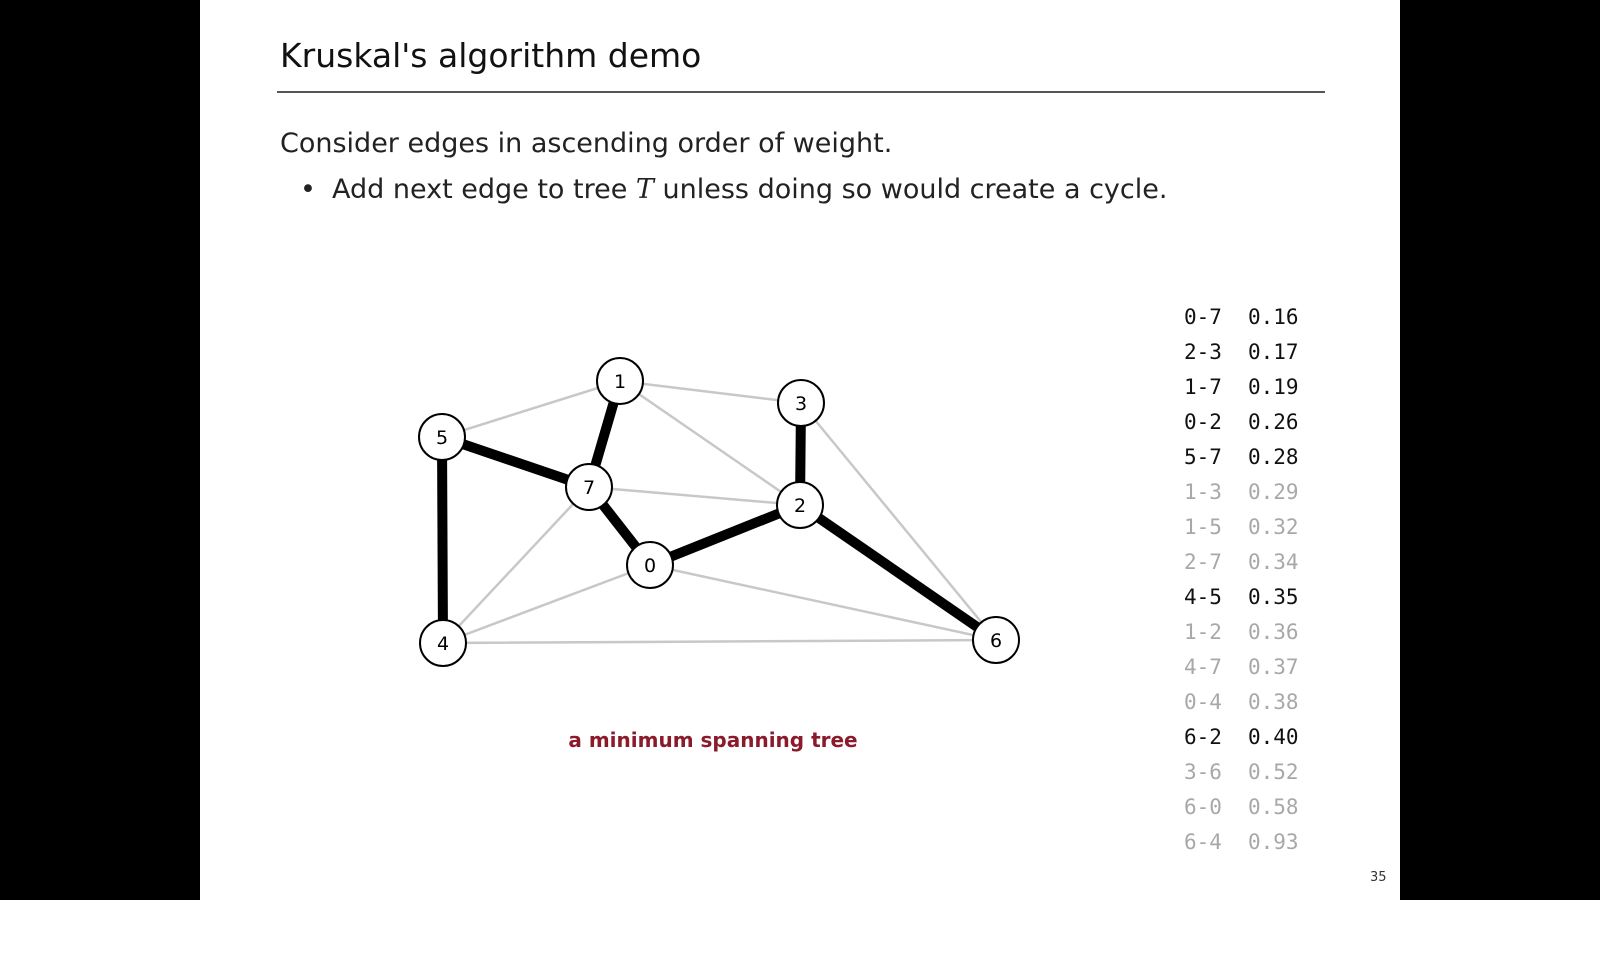 This screenshot has width=1600, height=960. What do you see at coordinates (1273, 632) in the screenshot?
I see `edge-weight: 0.36` at bounding box center [1273, 632].